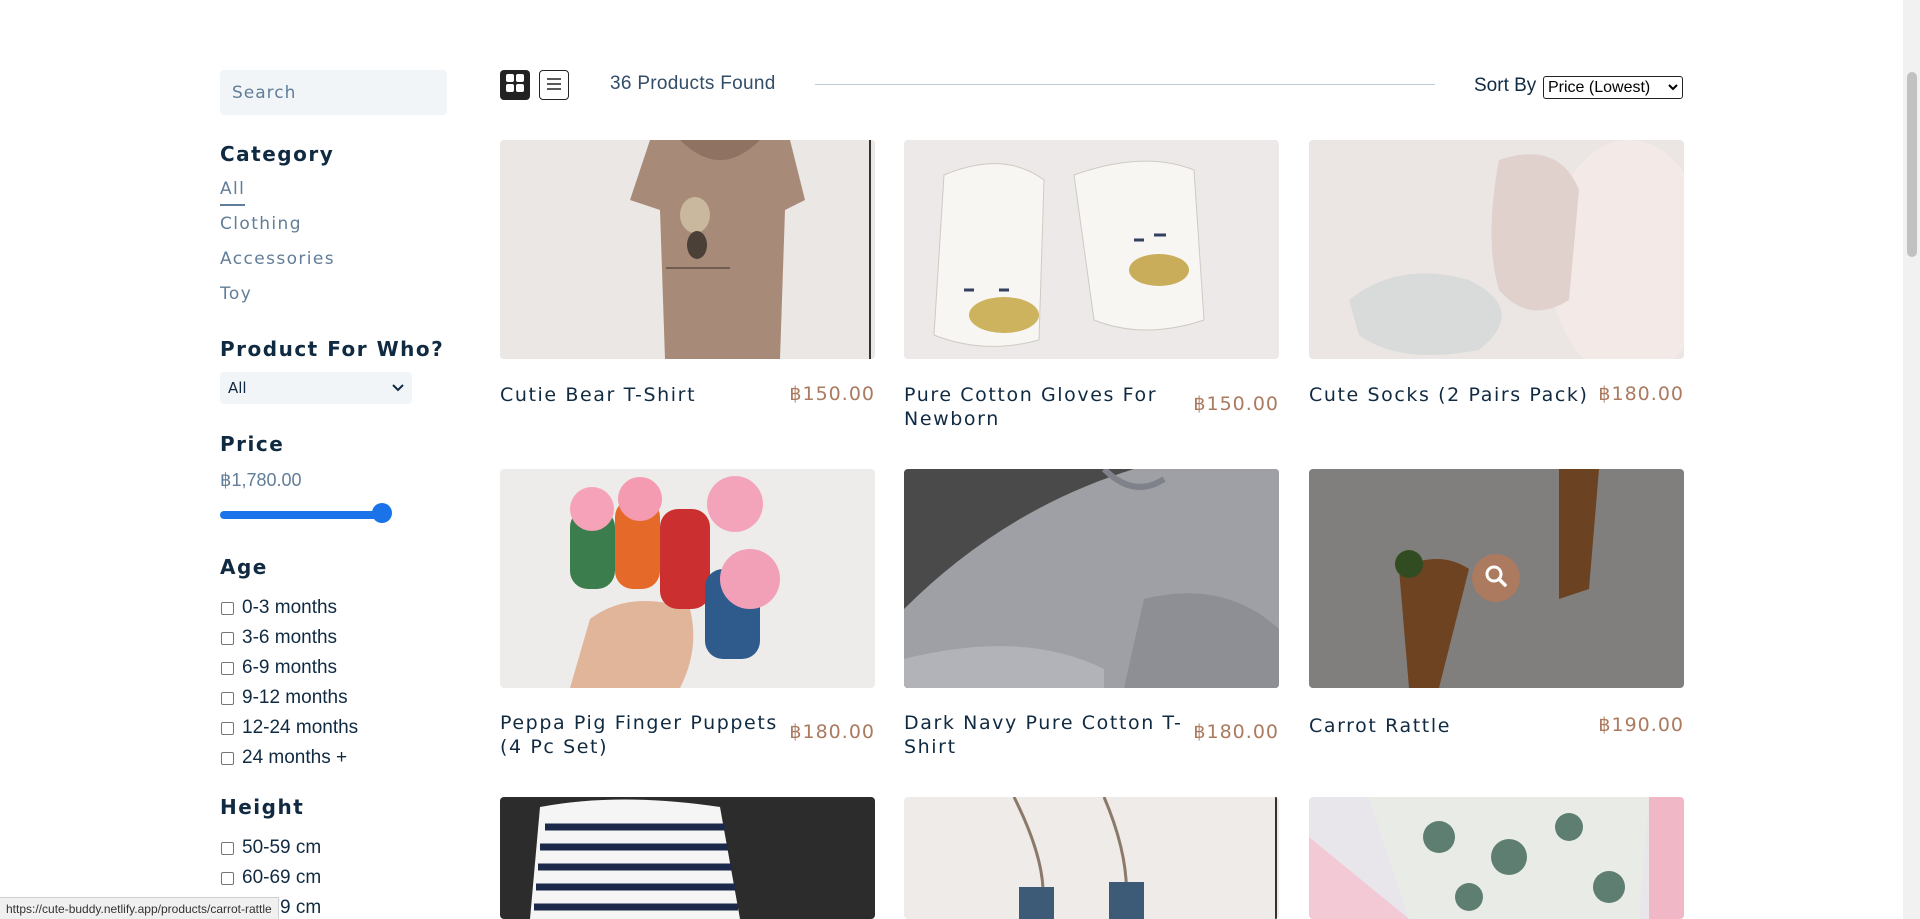  I want to click on product-card: Cute Socks (2 Pairs Pack) ฿180.00, so click(1496, 273).